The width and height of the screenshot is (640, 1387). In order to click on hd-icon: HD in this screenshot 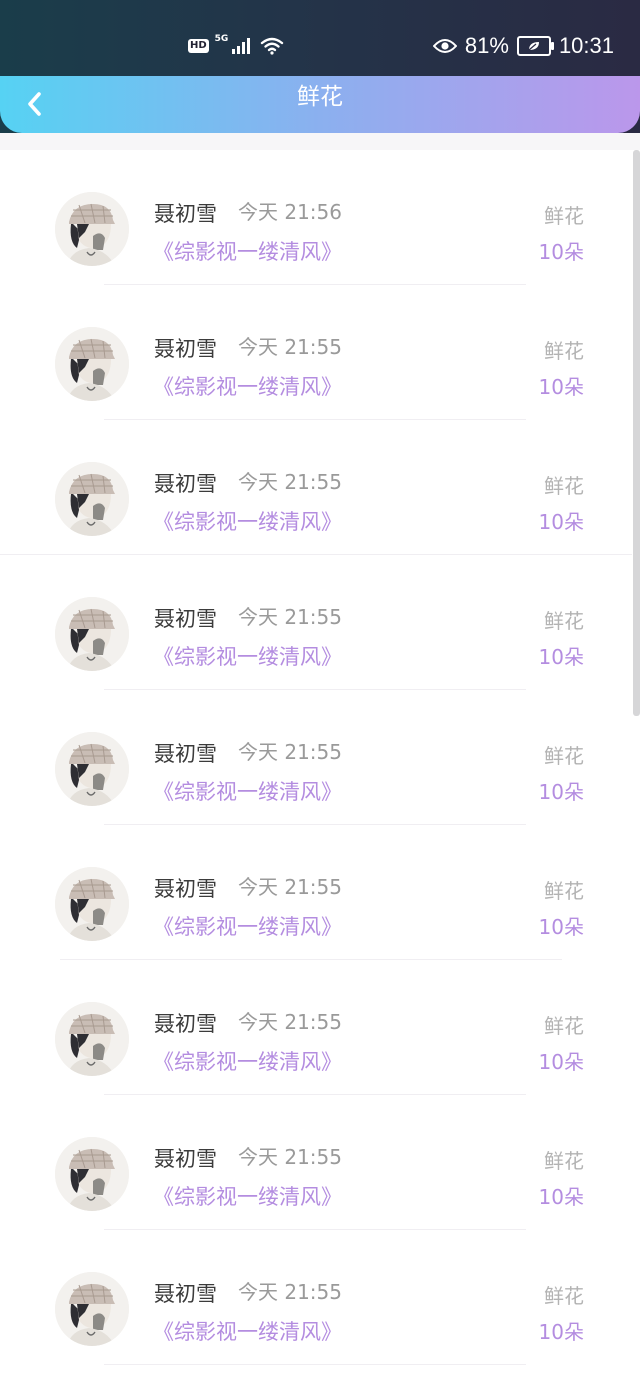, I will do `click(198, 46)`.